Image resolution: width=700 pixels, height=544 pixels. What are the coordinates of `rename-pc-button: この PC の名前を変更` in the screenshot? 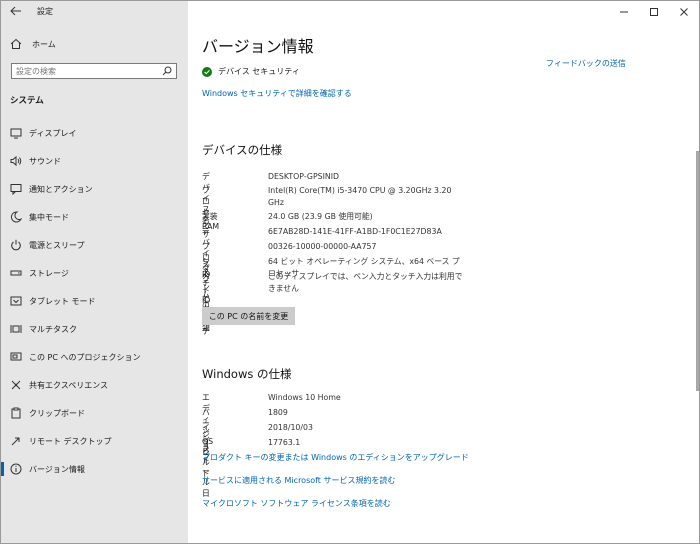 It's located at (248, 316).